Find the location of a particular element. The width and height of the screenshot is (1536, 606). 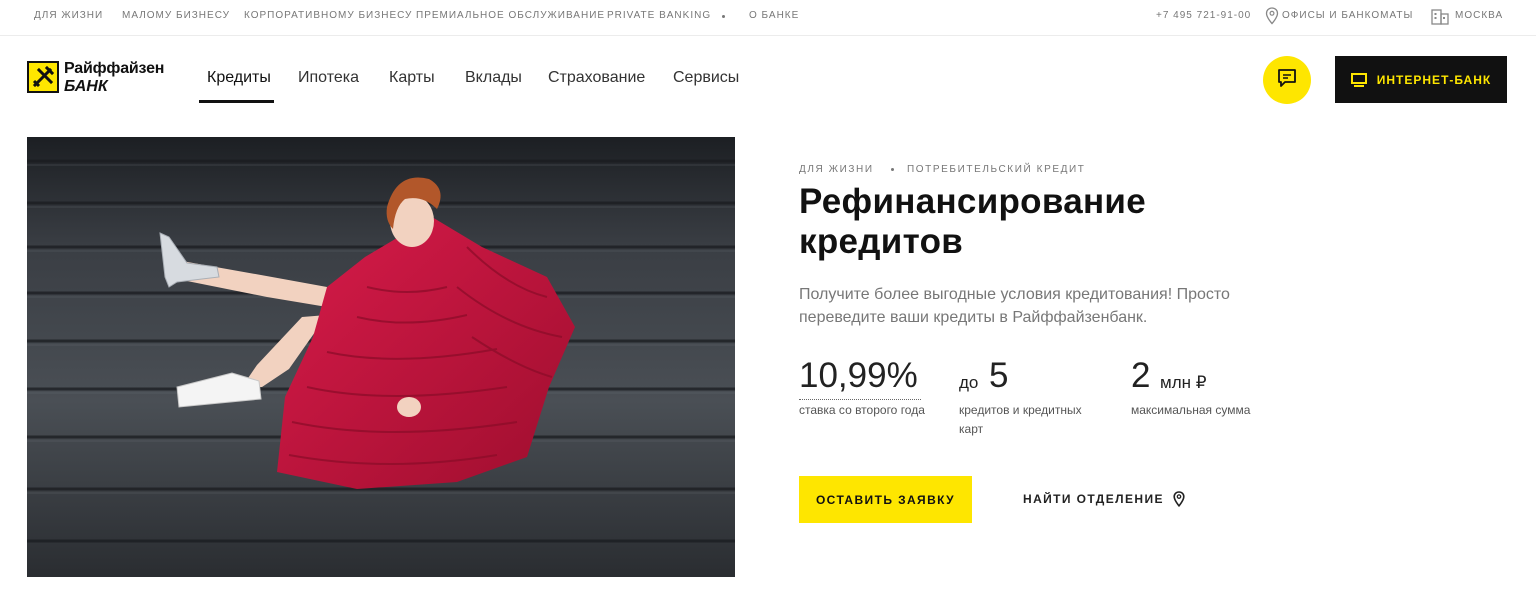

raiffeisen-logo: Райффайзен БАНК is located at coordinates (102, 78).